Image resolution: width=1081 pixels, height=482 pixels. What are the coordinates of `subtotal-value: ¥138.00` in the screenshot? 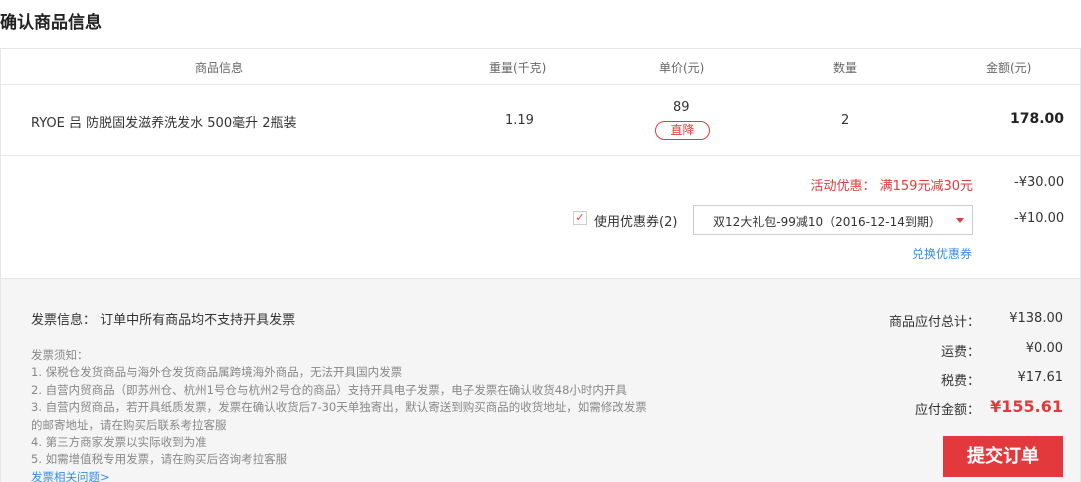 It's located at (1036, 318).